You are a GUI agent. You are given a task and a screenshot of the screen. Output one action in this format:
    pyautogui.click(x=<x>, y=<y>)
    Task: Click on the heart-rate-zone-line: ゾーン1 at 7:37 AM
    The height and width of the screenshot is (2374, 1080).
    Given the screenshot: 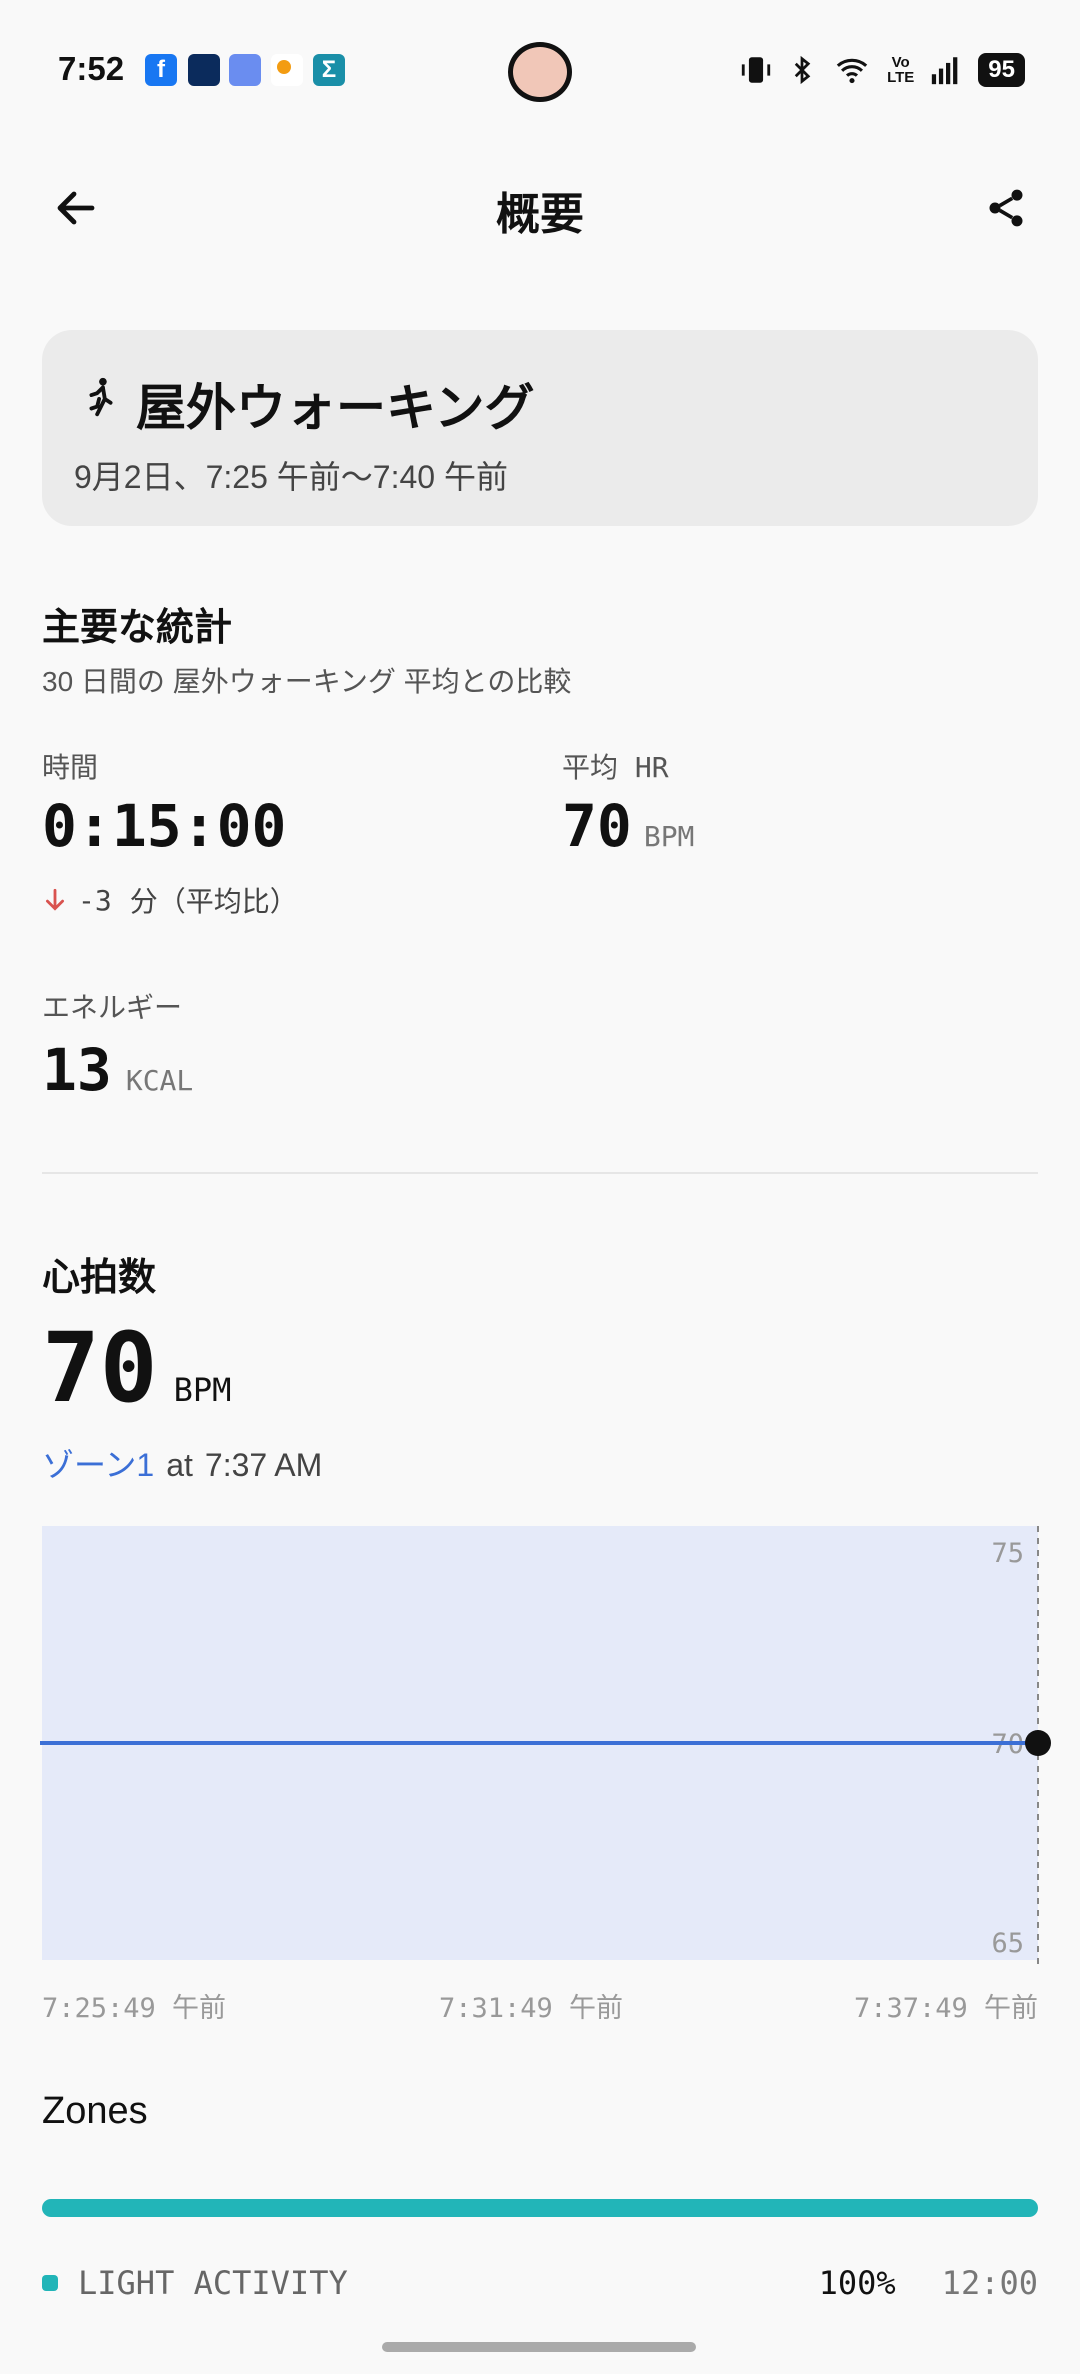 What is the action you would take?
    pyautogui.click(x=182, y=1463)
    